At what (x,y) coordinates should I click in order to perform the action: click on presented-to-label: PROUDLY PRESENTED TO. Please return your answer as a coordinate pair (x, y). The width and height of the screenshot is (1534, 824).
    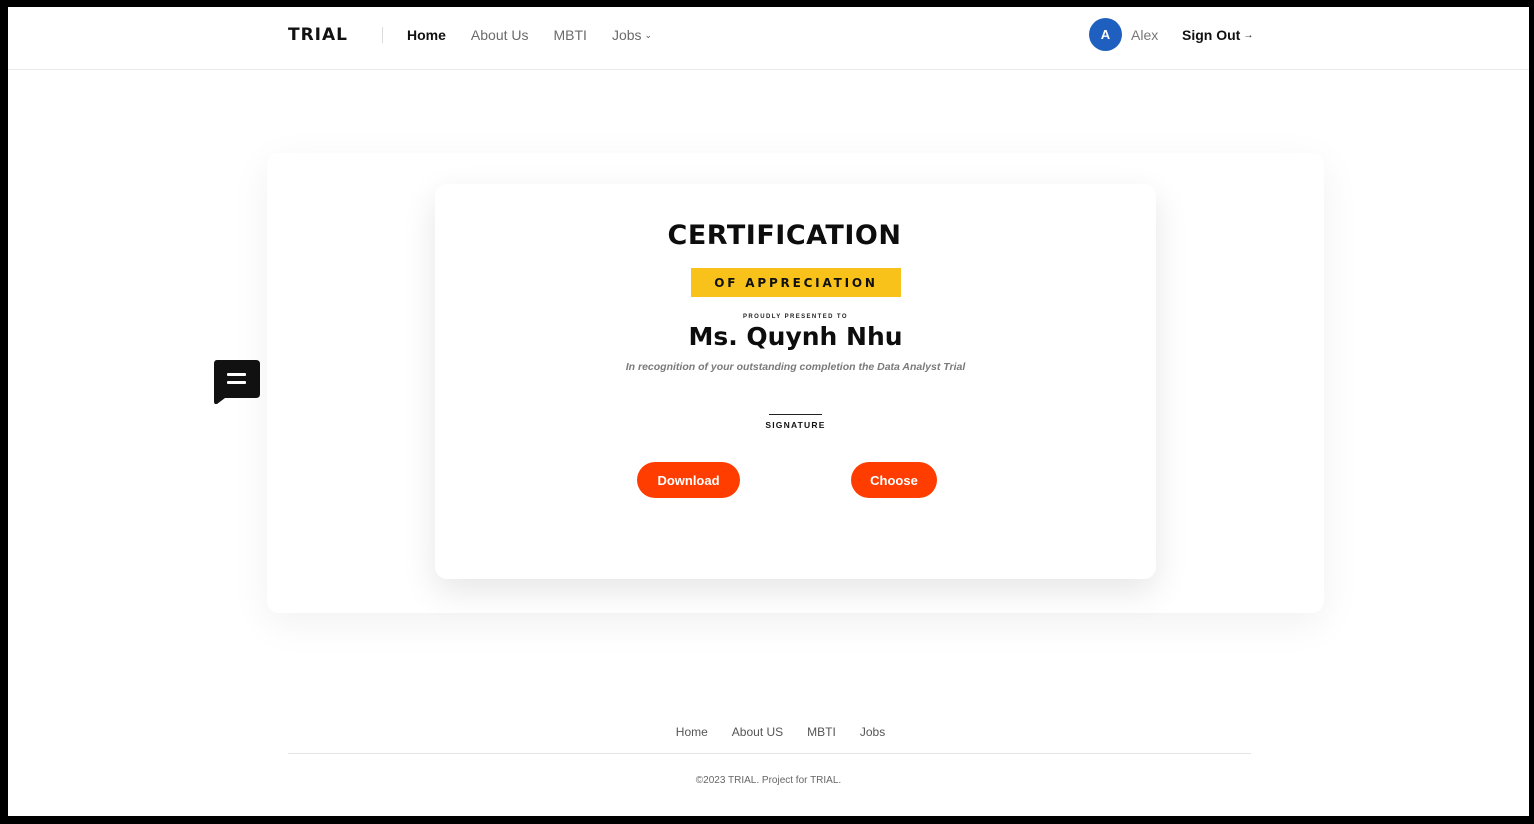
    Looking at the image, I should click on (795, 317).